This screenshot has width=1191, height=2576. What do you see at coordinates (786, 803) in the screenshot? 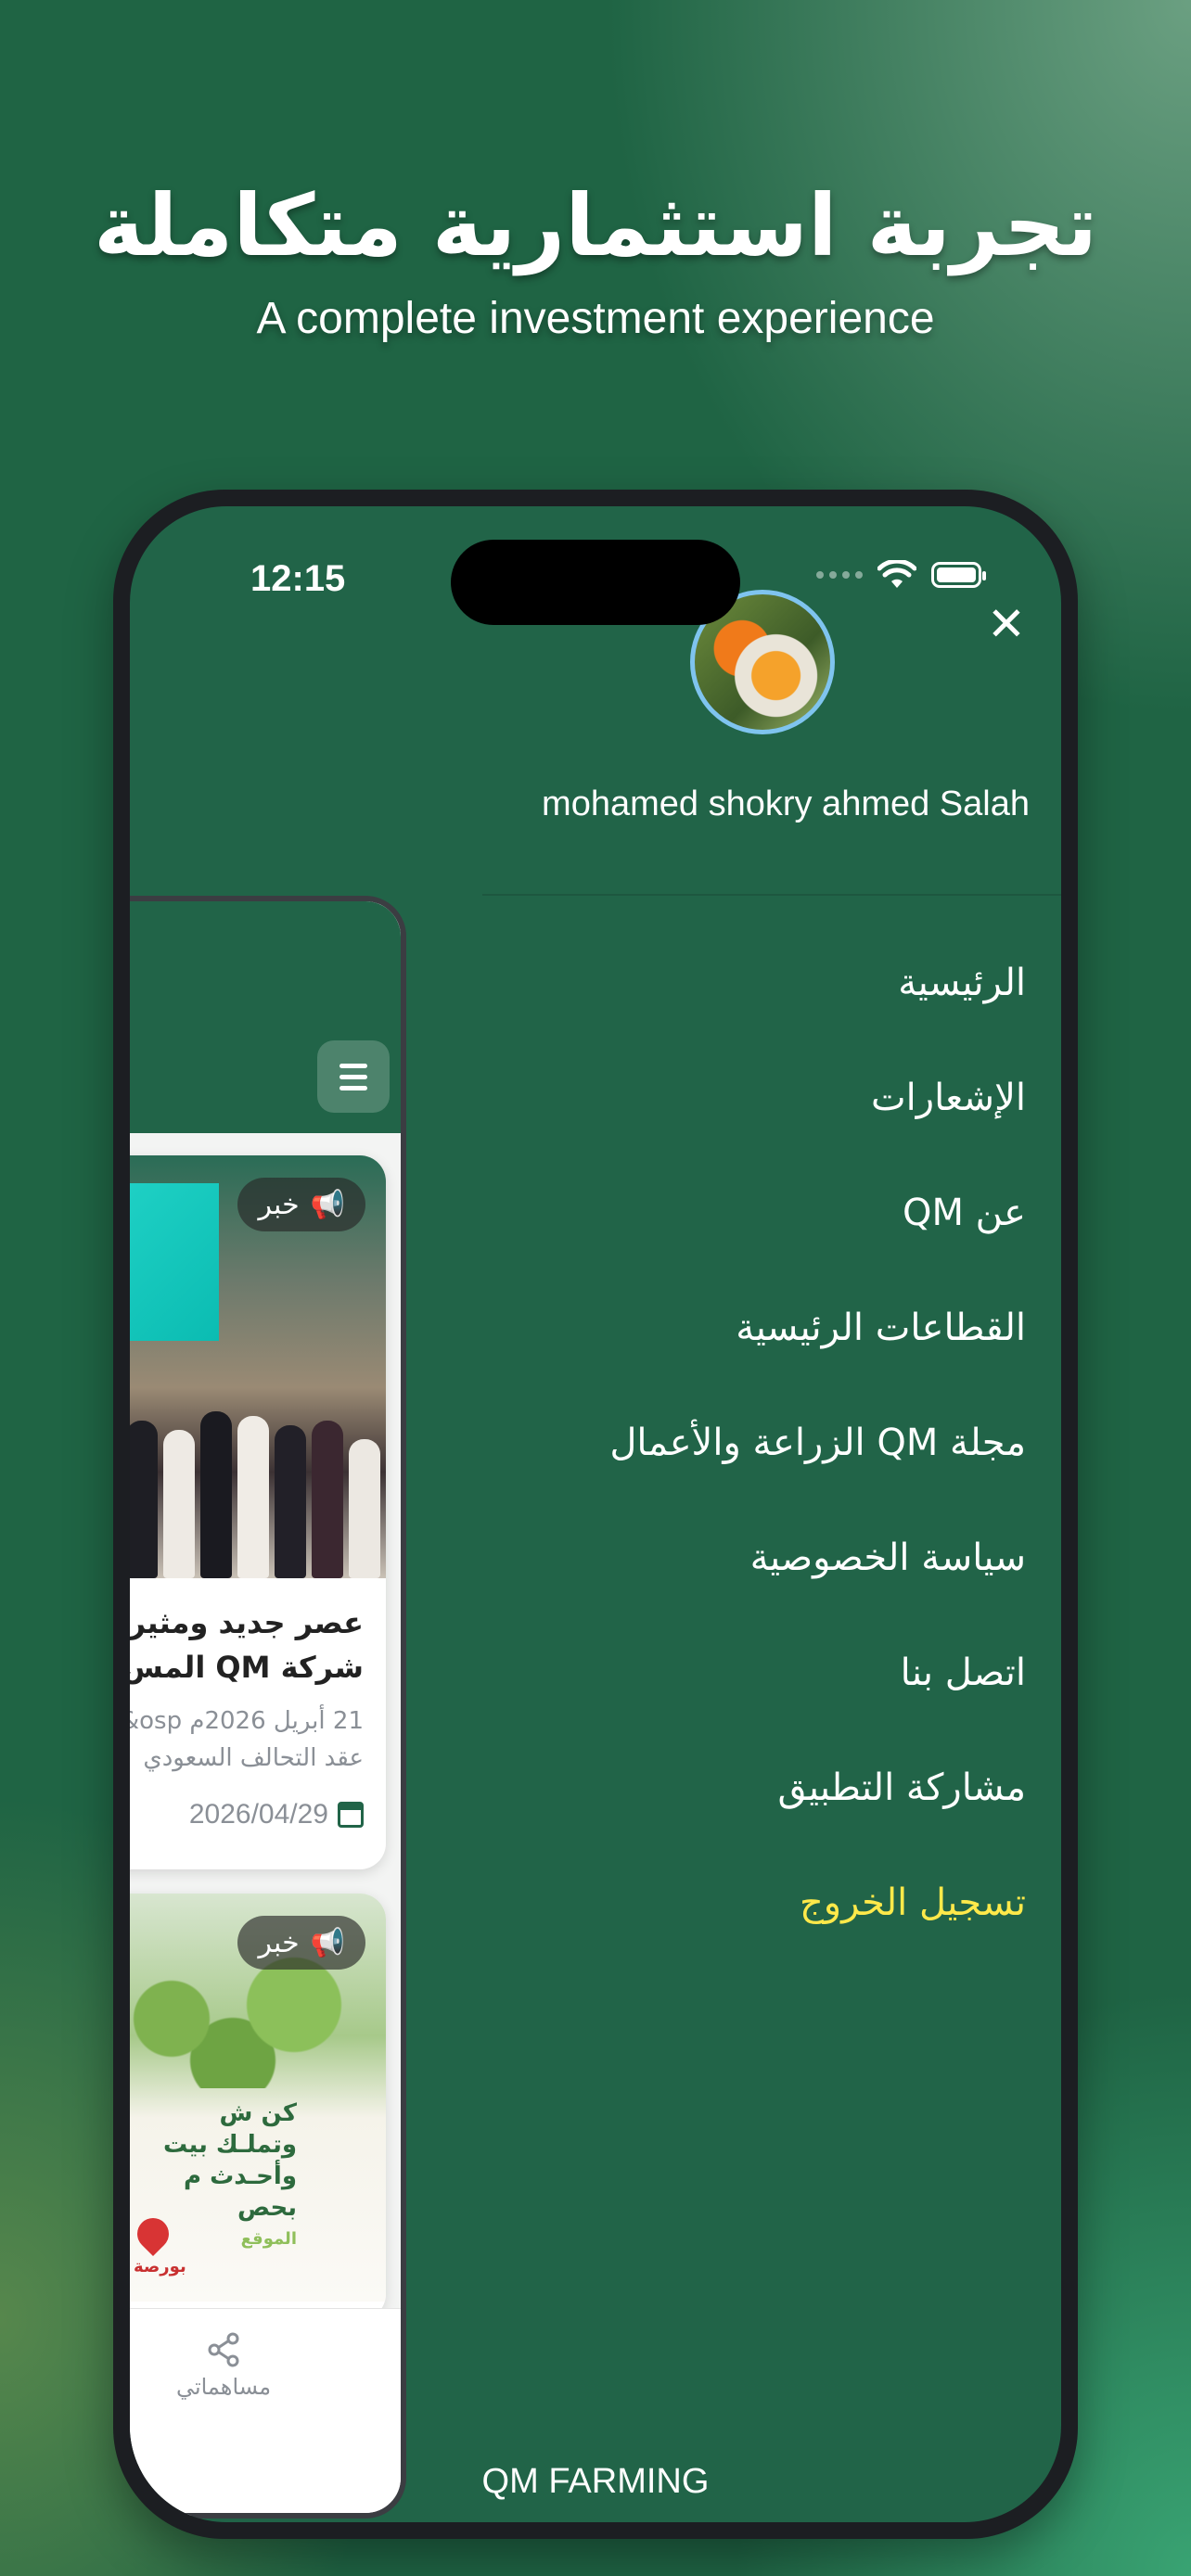
I see `user-name: mohamed shokry ahmed Salah` at bounding box center [786, 803].